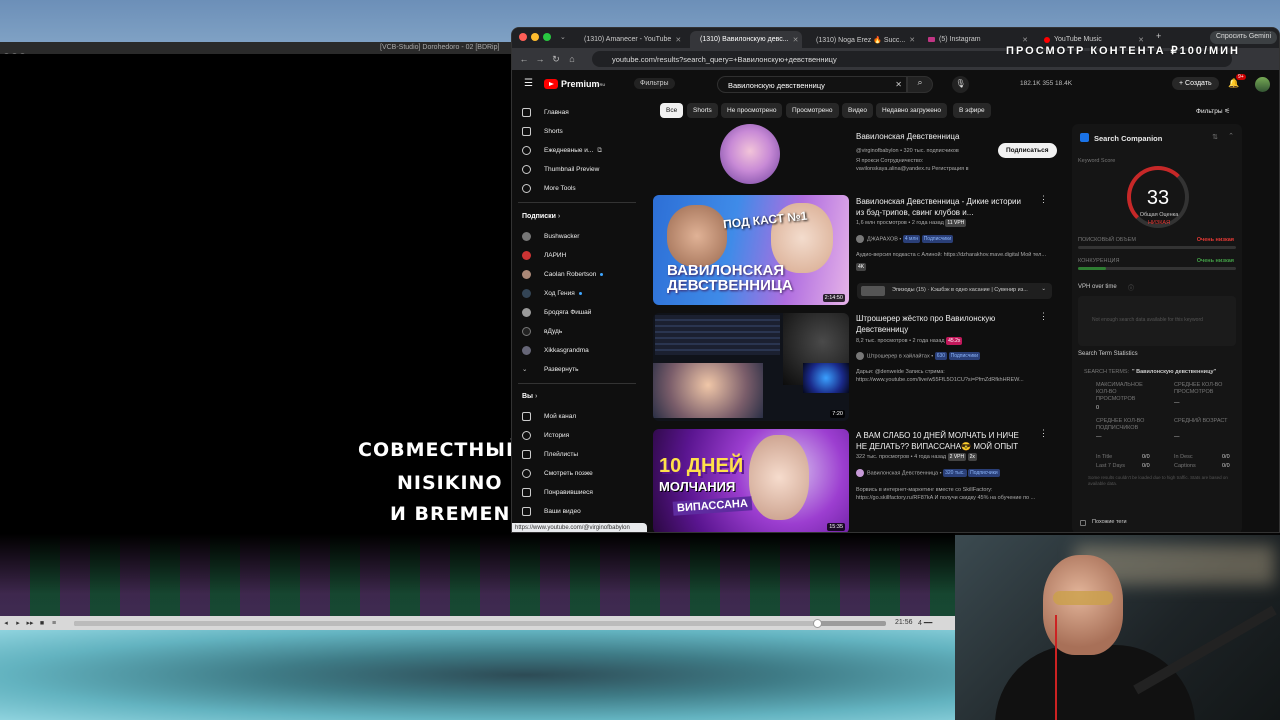 This screenshot has width=1280, height=720. Describe the element at coordinates (562, 150) in the screenshot. I see `sidebar-item-daily: Ежедневные и... ⧉` at that location.